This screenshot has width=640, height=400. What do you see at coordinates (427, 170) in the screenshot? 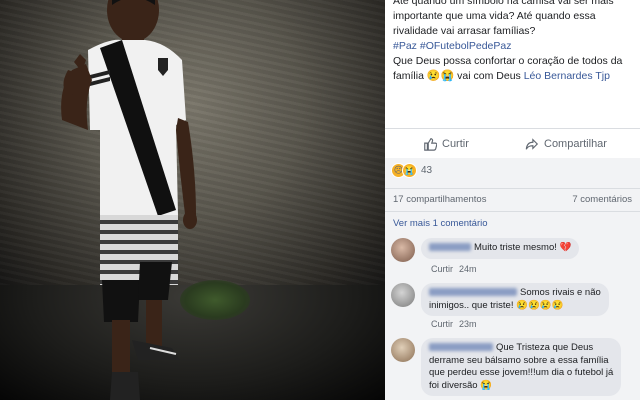
I see `reactions-count: 43` at bounding box center [427, 170].